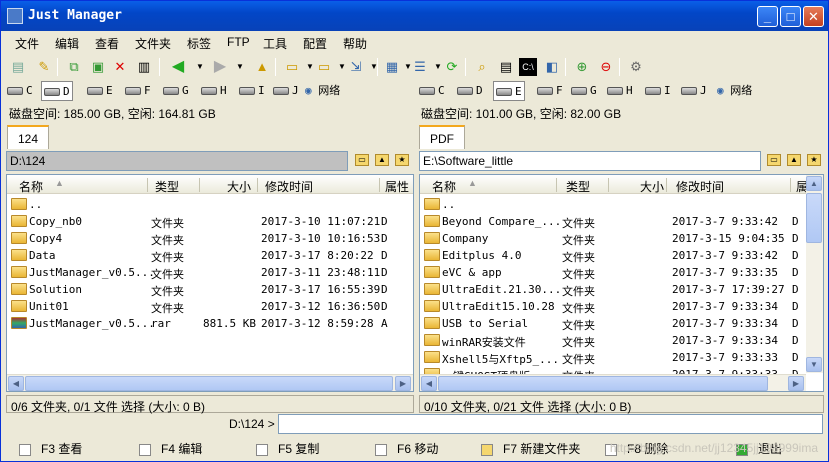  I want to click on copy-icon: ⧉, so click(74, 67).